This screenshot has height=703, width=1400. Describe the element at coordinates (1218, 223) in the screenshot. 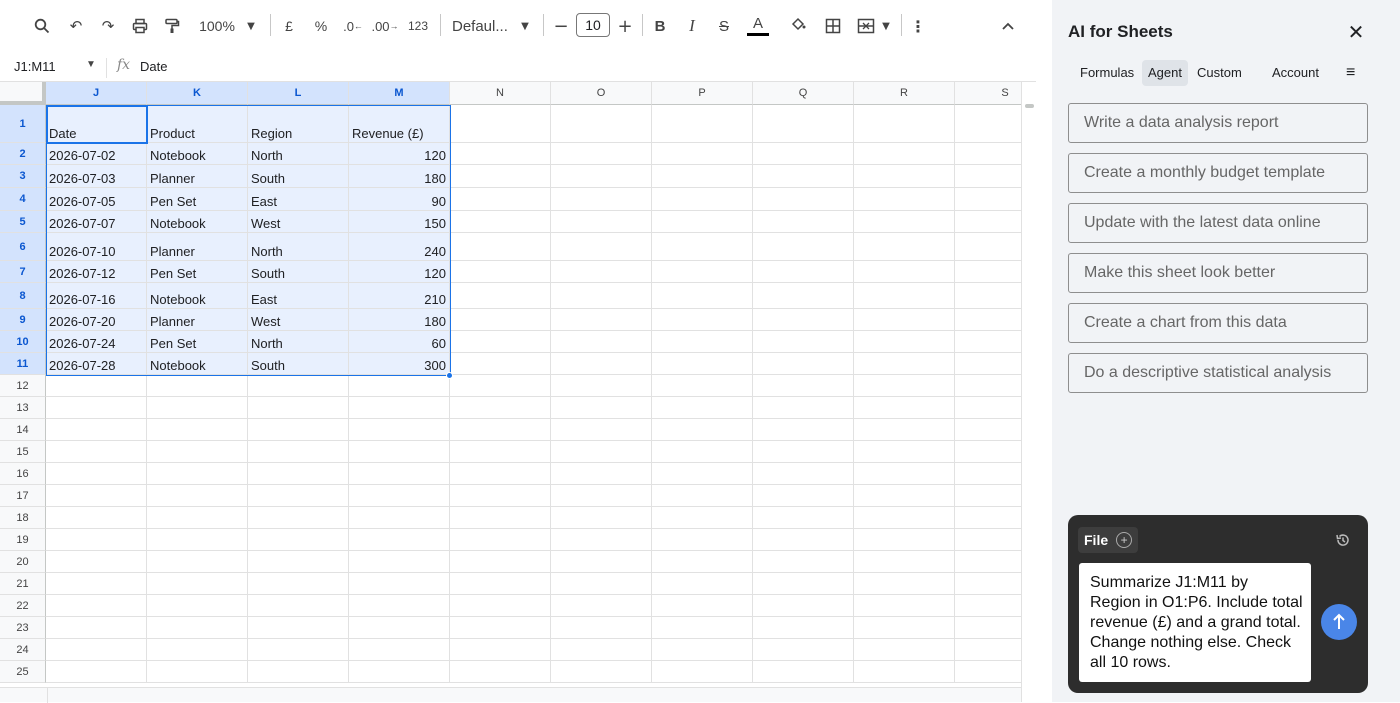

I see `suggestion-update-data-online: Update with the latest data online` at that location.